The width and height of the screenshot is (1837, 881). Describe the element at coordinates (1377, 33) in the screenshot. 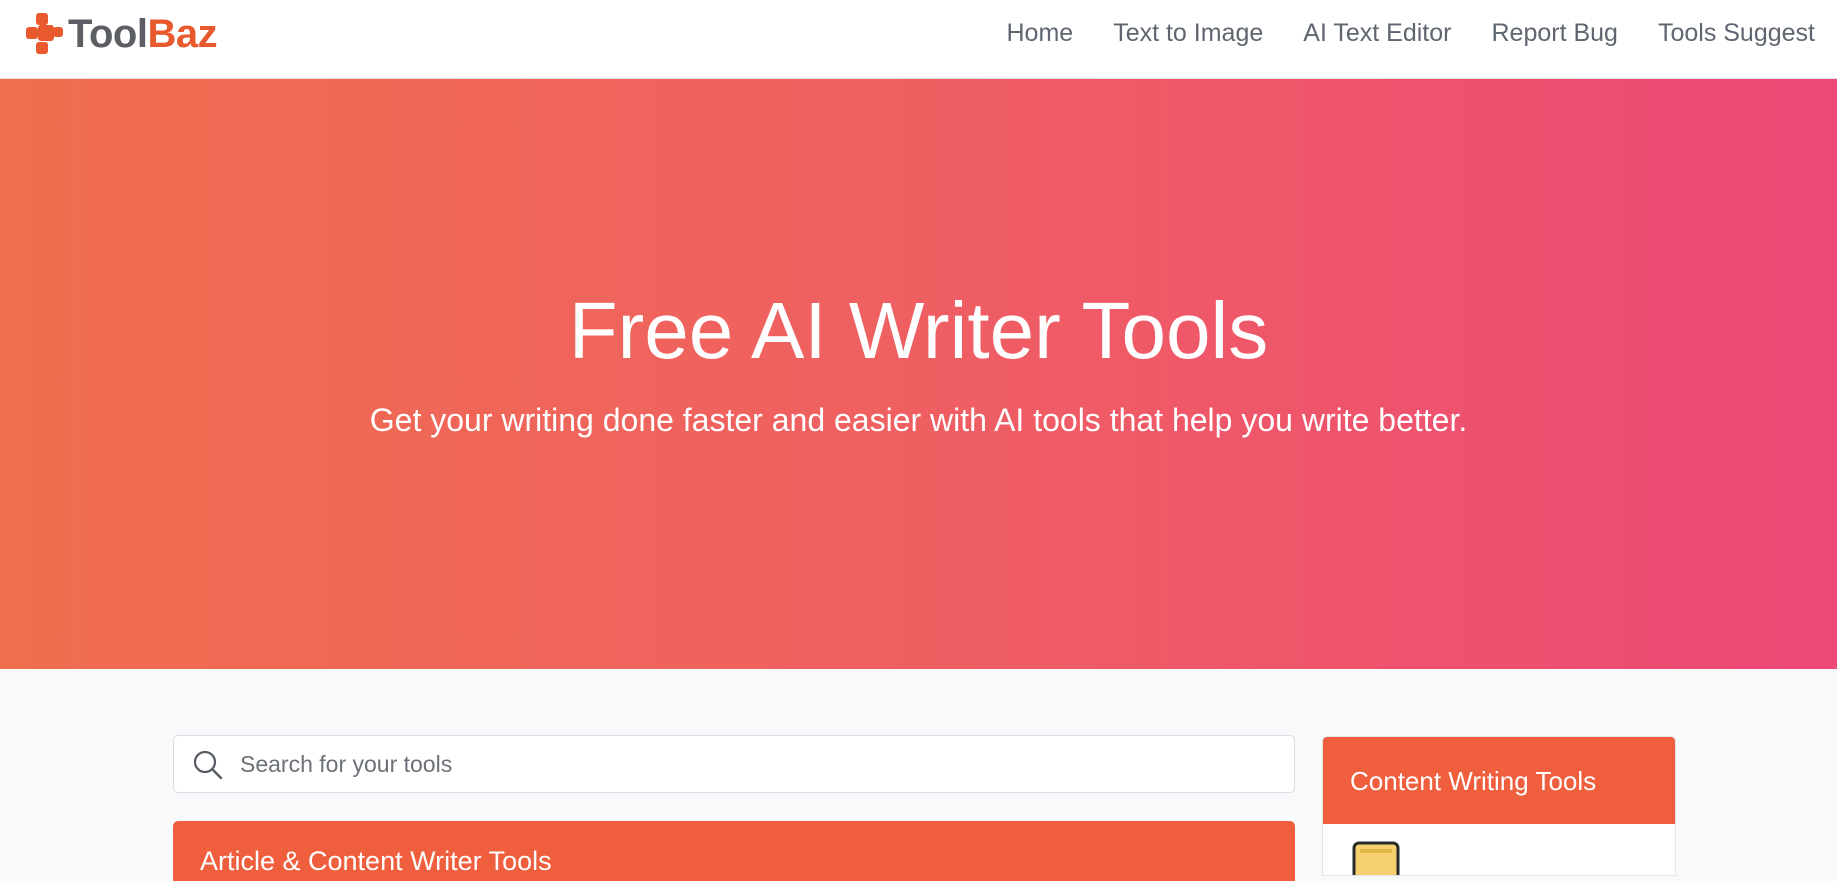

I see `nav-link-ai-text-editor: AI Text Editor` at that location.